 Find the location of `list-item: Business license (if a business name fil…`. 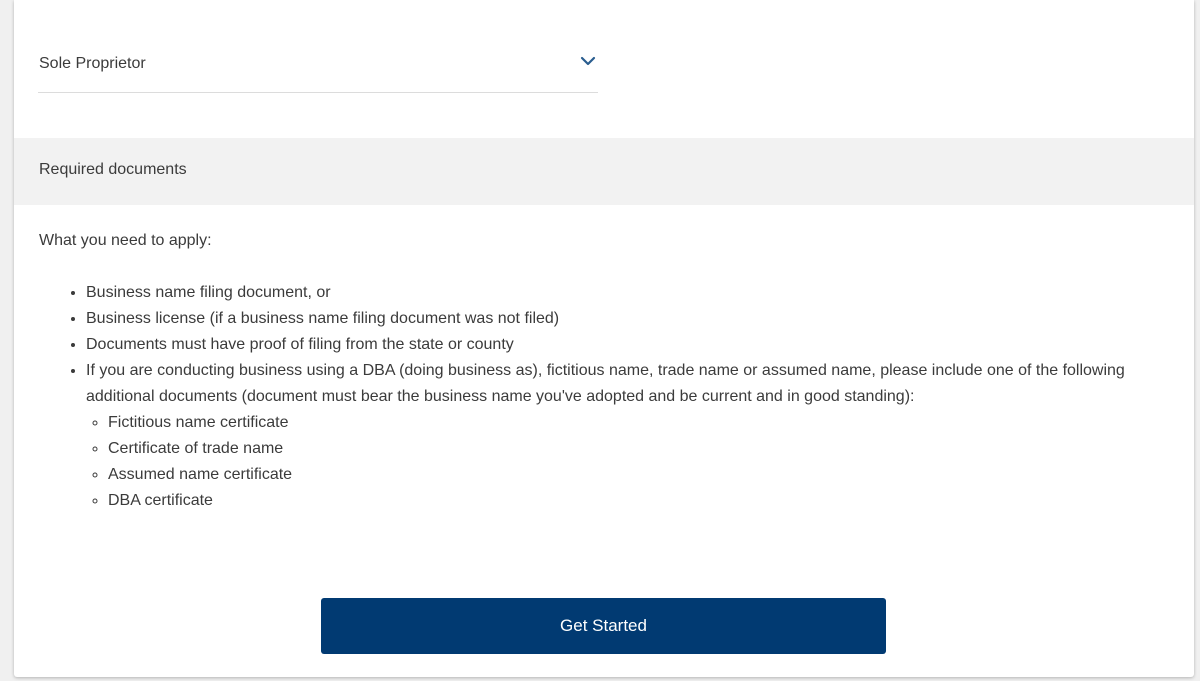

list-item: Business license (if a business name fil… is located at coordinates (631, 319).